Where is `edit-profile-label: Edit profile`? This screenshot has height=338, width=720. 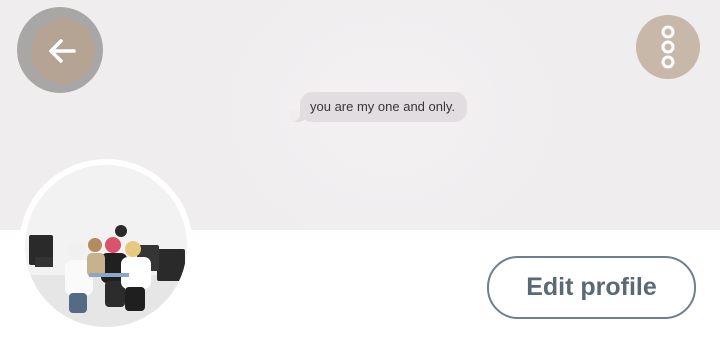 edit-profile-label: Edit profile is located at coordinates (591, 287).